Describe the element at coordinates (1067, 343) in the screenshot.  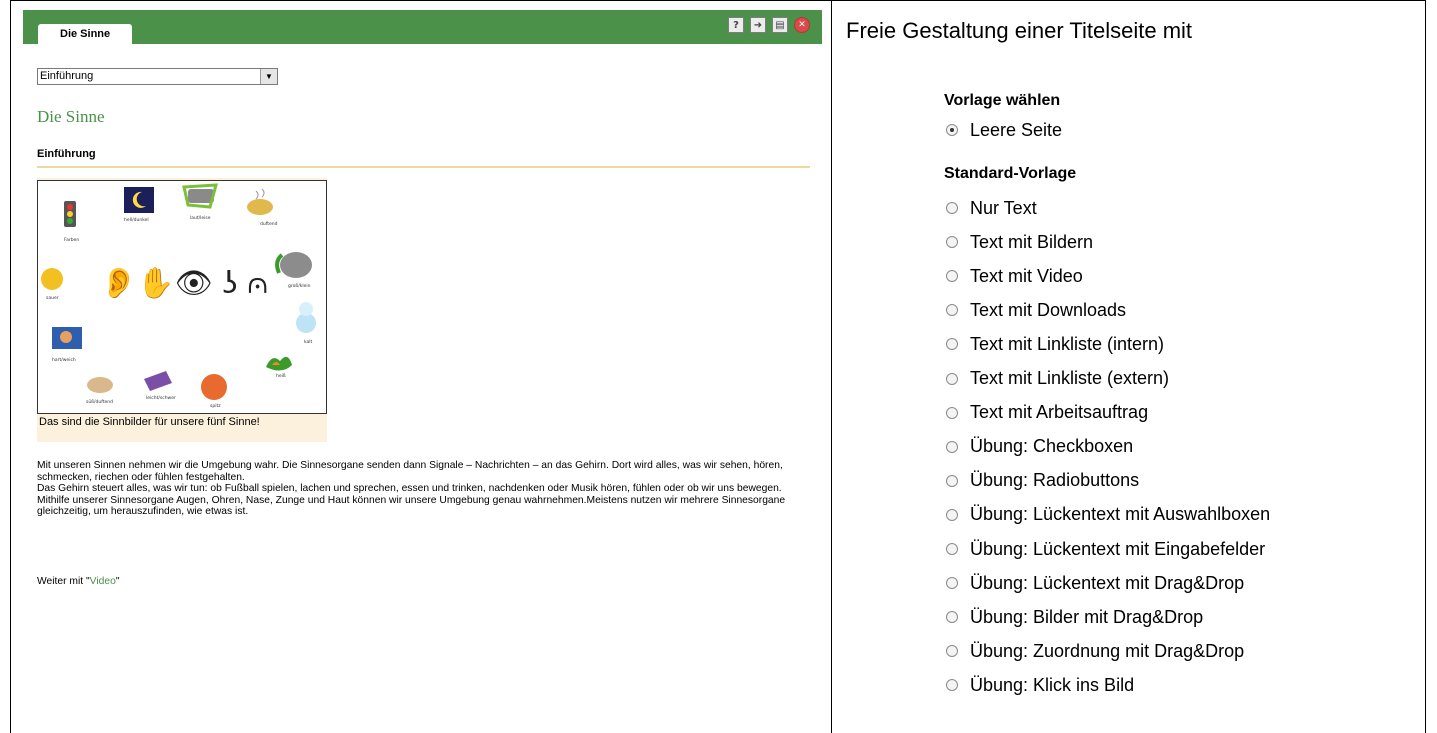
I see `option-label: Text mit Linkliste (intern)` at that location.